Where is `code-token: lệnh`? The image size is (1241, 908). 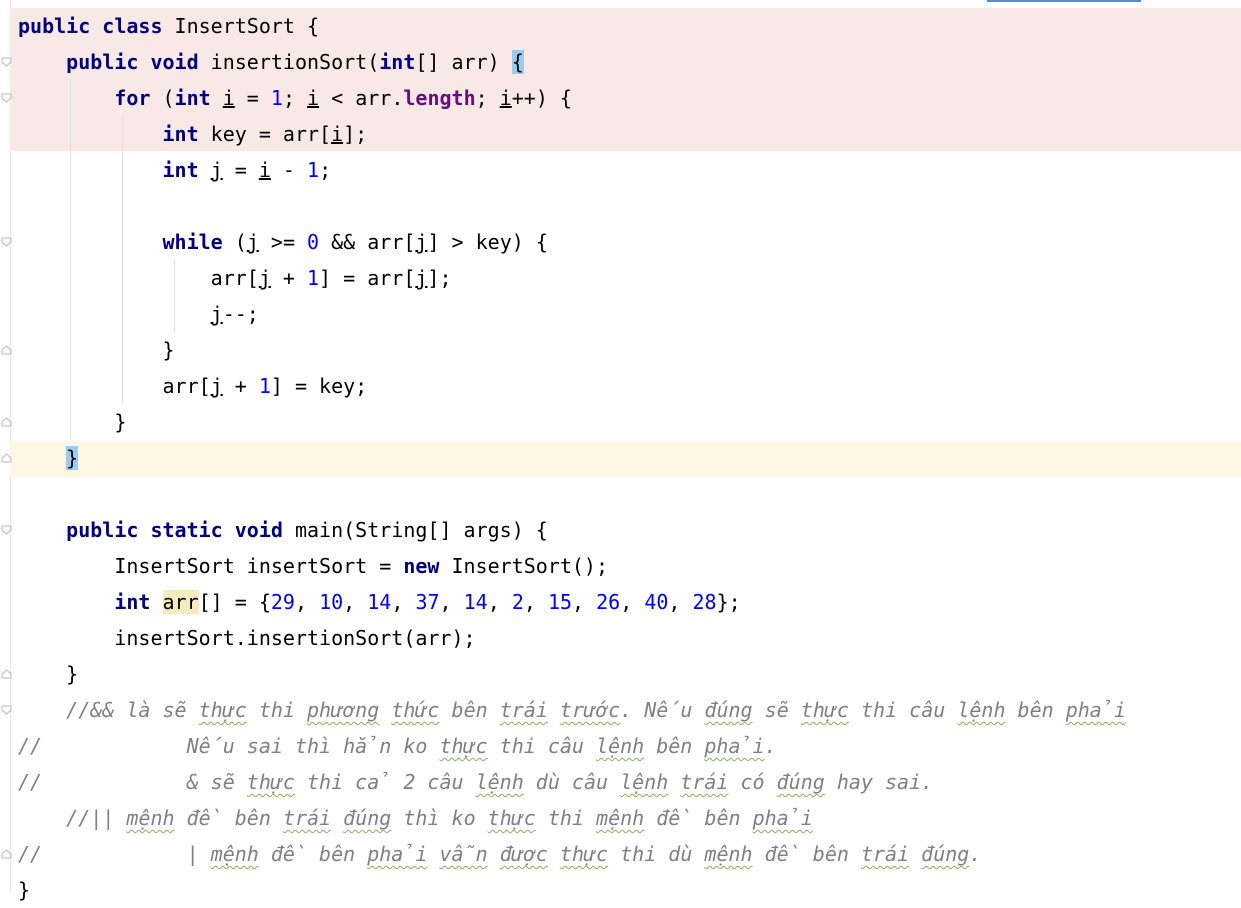 code-token: lệnh is located at coordinates (499, 782).